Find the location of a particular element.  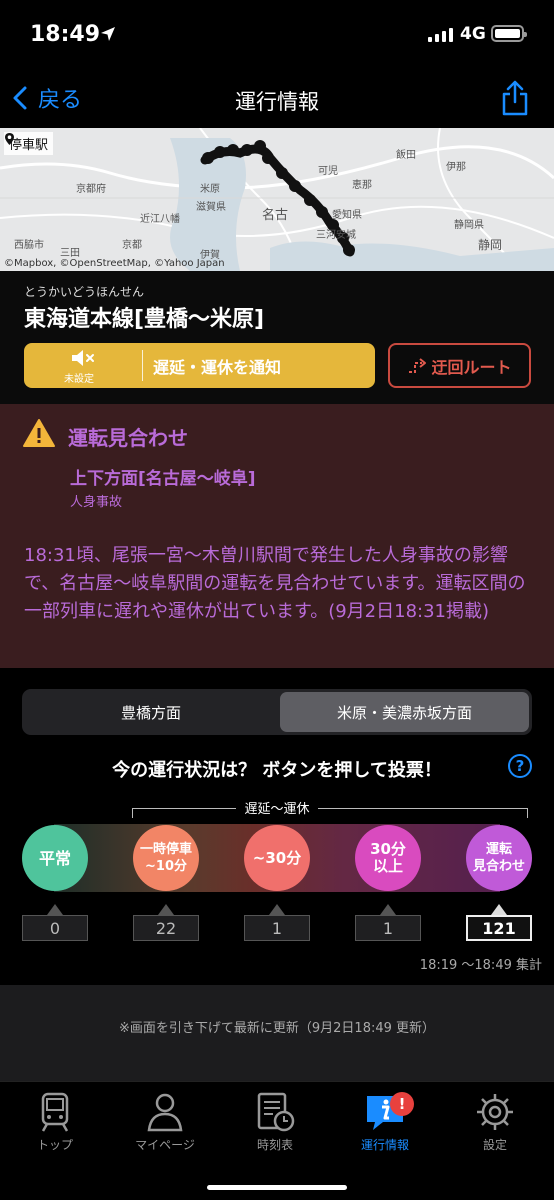

map-label: 京都府 is located at coordinates (91, 189).